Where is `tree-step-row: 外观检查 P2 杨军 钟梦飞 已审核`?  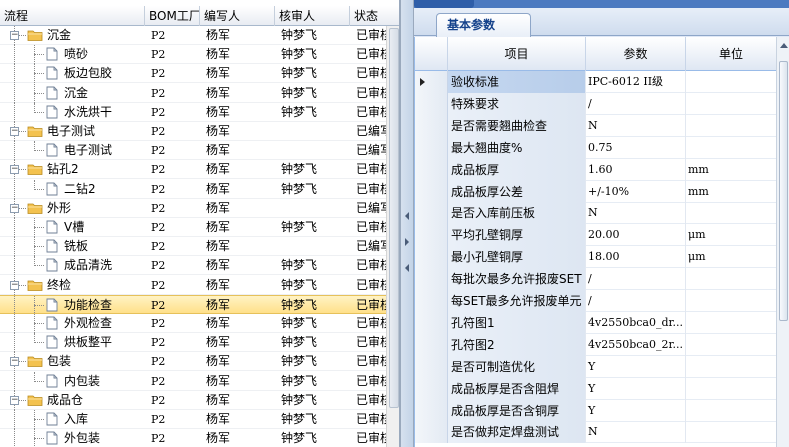
tree-step-row: 外观检查 P2 杨军 钟梦飞 已审核 is located at coordinates (195, 323).